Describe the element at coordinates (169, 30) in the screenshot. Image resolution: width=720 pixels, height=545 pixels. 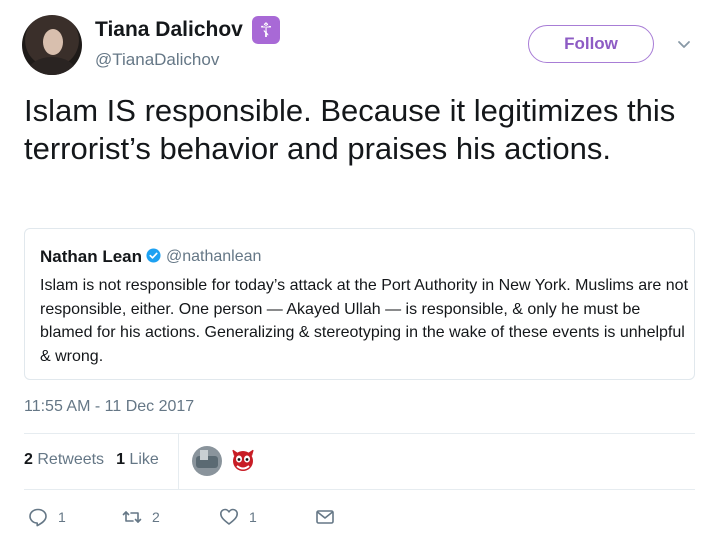
I see `author-display-name: Tiana Dalichov` at that location.